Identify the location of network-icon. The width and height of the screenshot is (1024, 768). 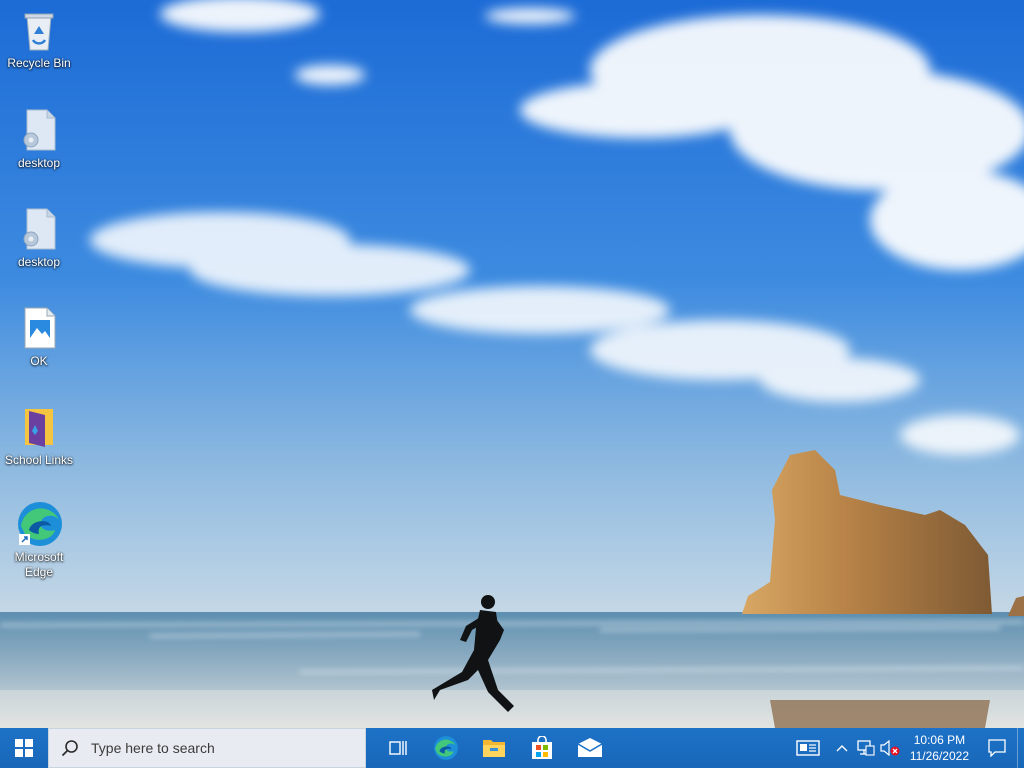
(866, 748).